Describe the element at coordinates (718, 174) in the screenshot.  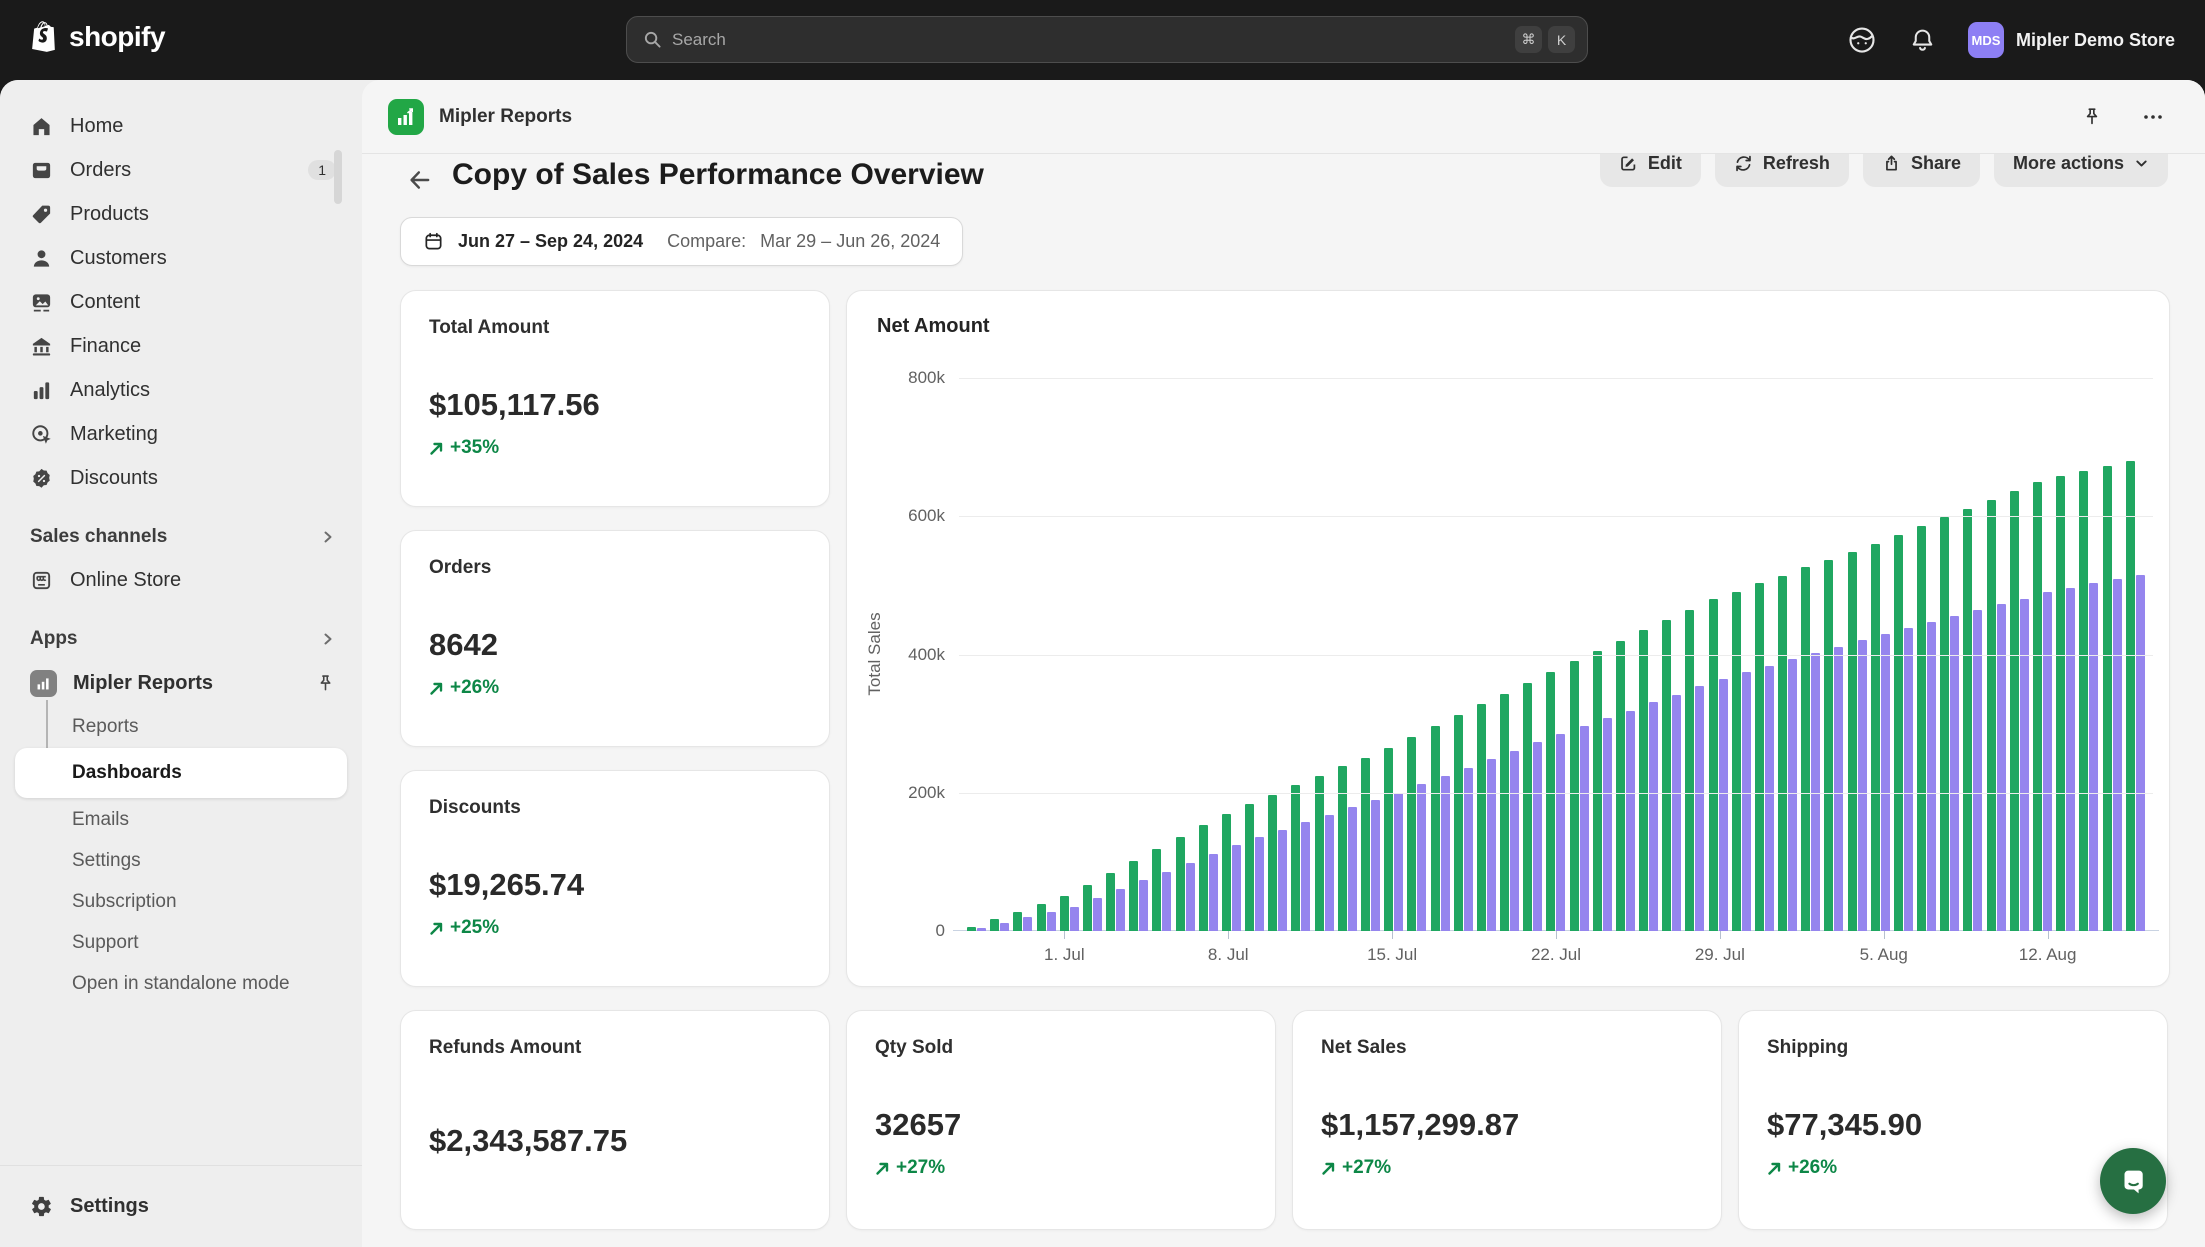
I see `page-title: Copy of Sales Performance Overview` at that location.